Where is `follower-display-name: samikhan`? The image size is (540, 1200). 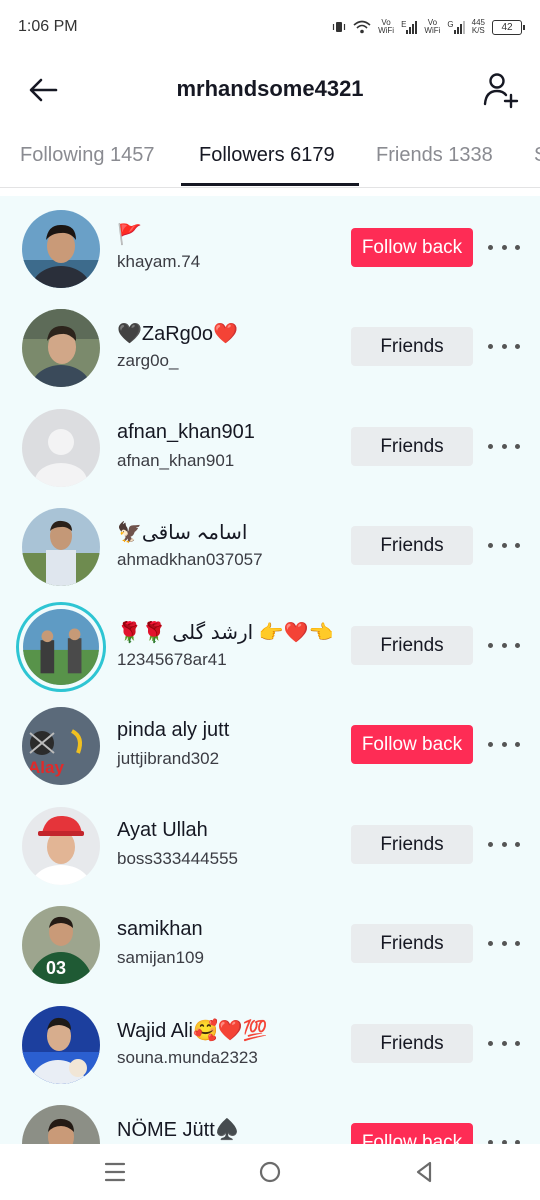
follower-display-name: samikhan is located at coordinates (160, 929).